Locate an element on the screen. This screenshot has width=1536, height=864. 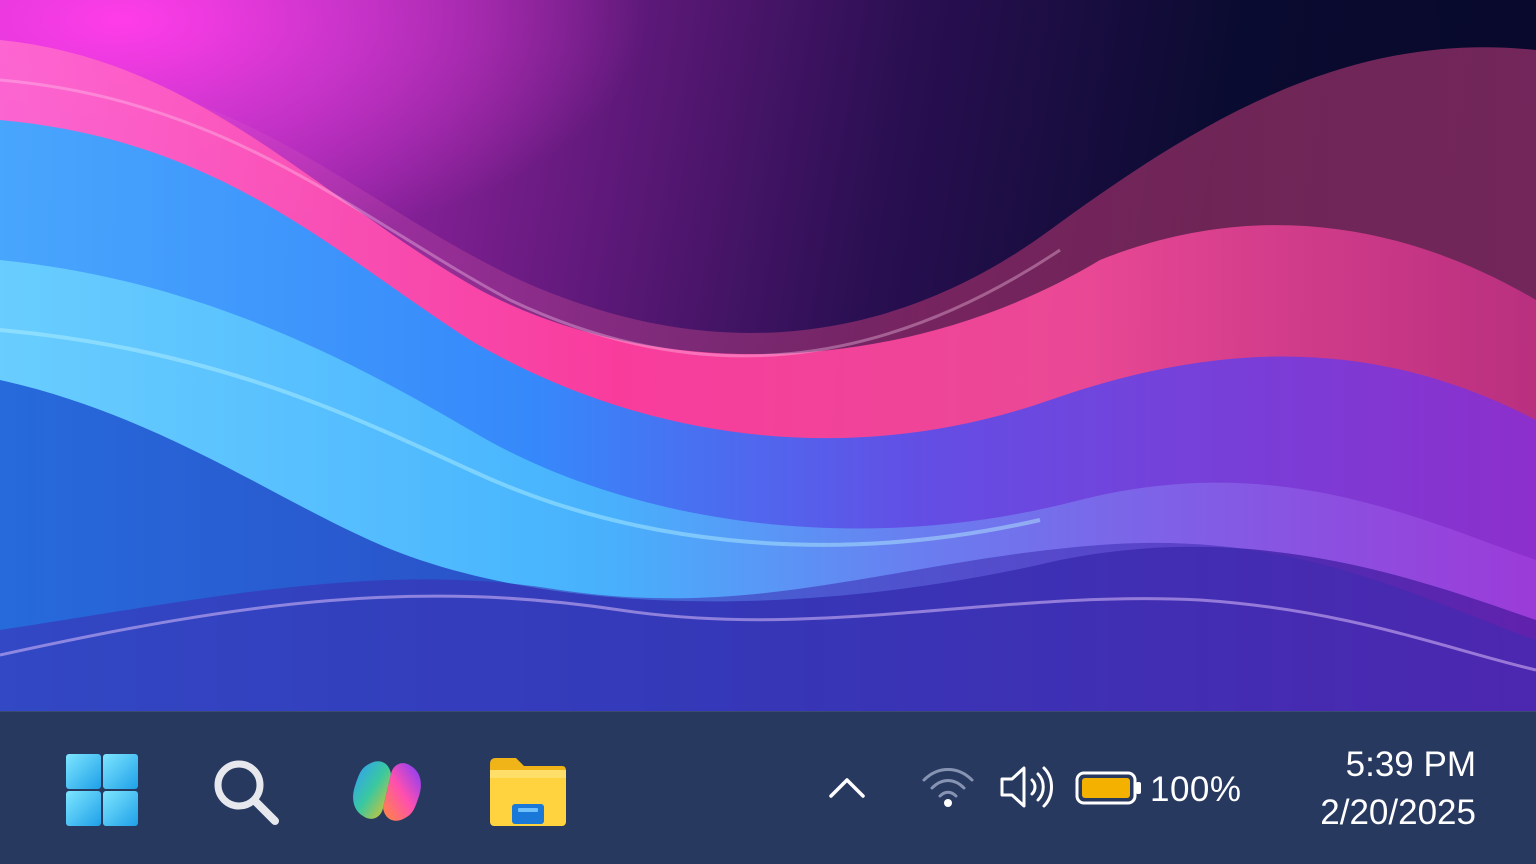
network-button is located at coordinates (948, 786).